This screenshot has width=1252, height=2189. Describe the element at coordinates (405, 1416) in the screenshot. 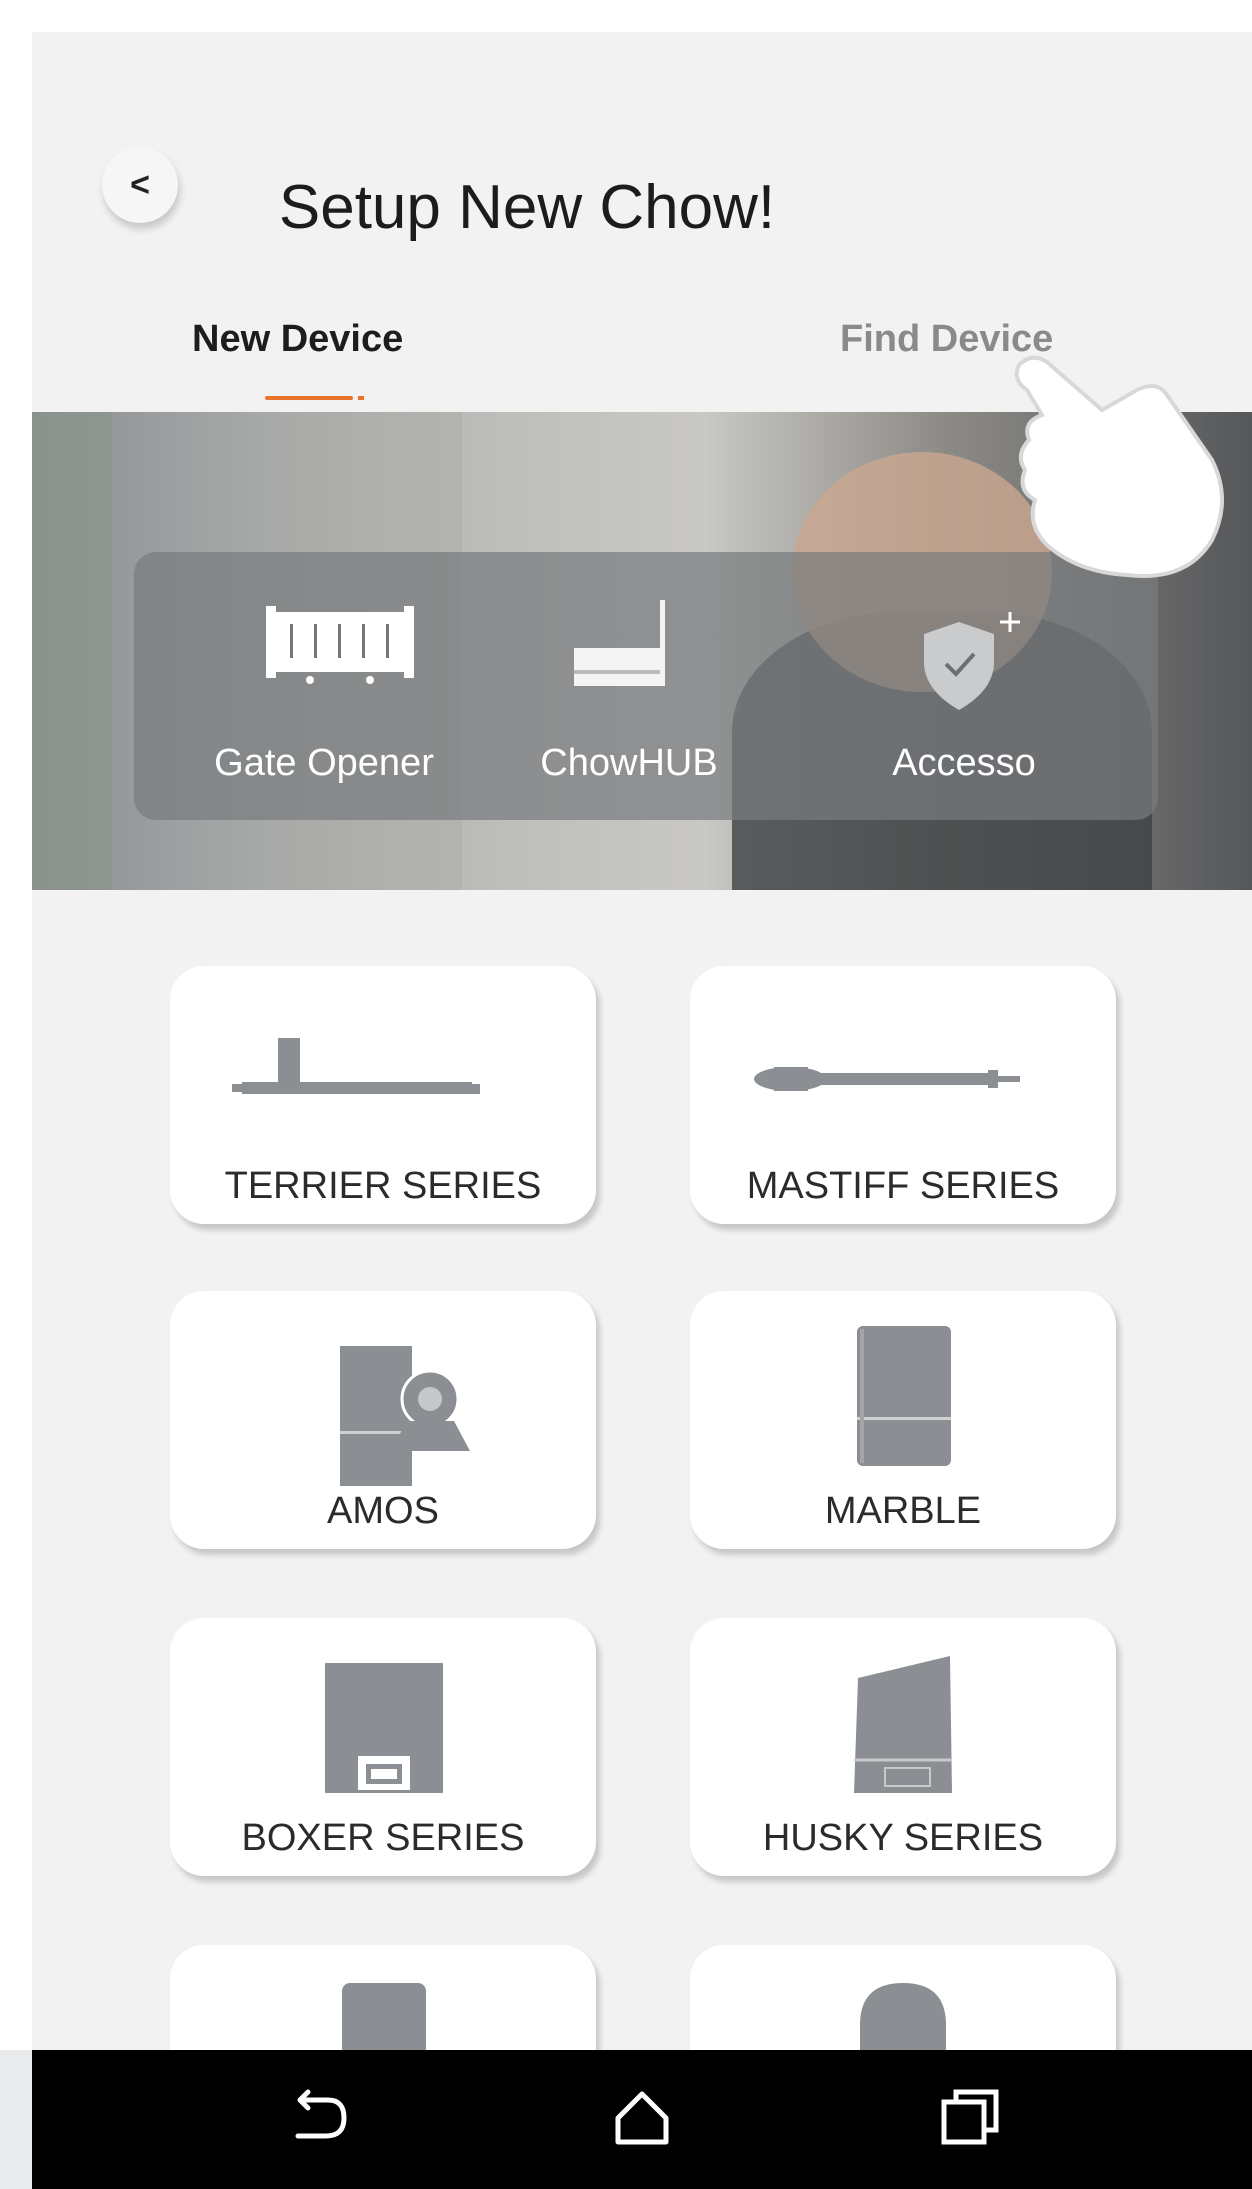

I see `amos-camera-icon` at that location.